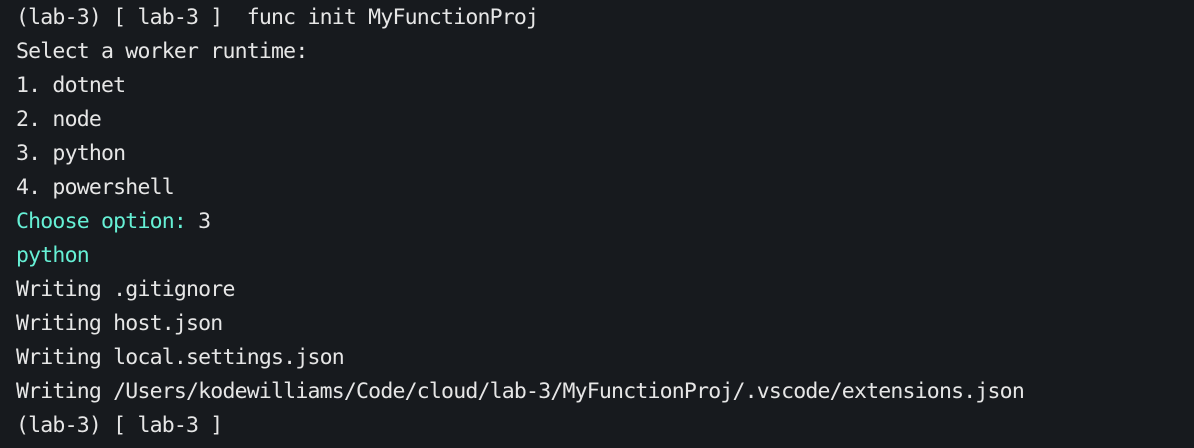  What do you see at coordinates (605, 426) in the screenshot?
I see `terminal-prompt: (lab-3) [ lab-3 ]` at bounding box center [605, 426].